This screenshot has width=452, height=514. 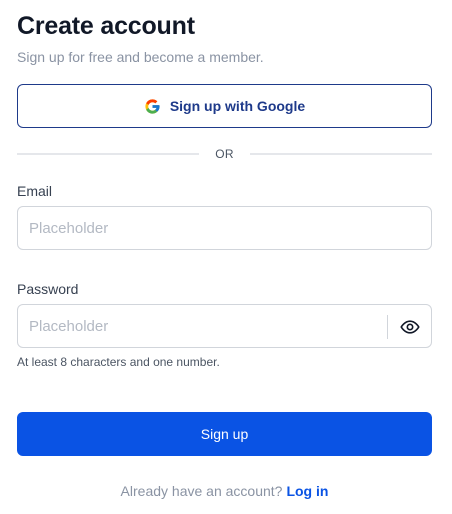 What do you see at coordinates (387, 327) in the screenshot?
I see `password-toggle-divider` at bounding box center [387, 327].